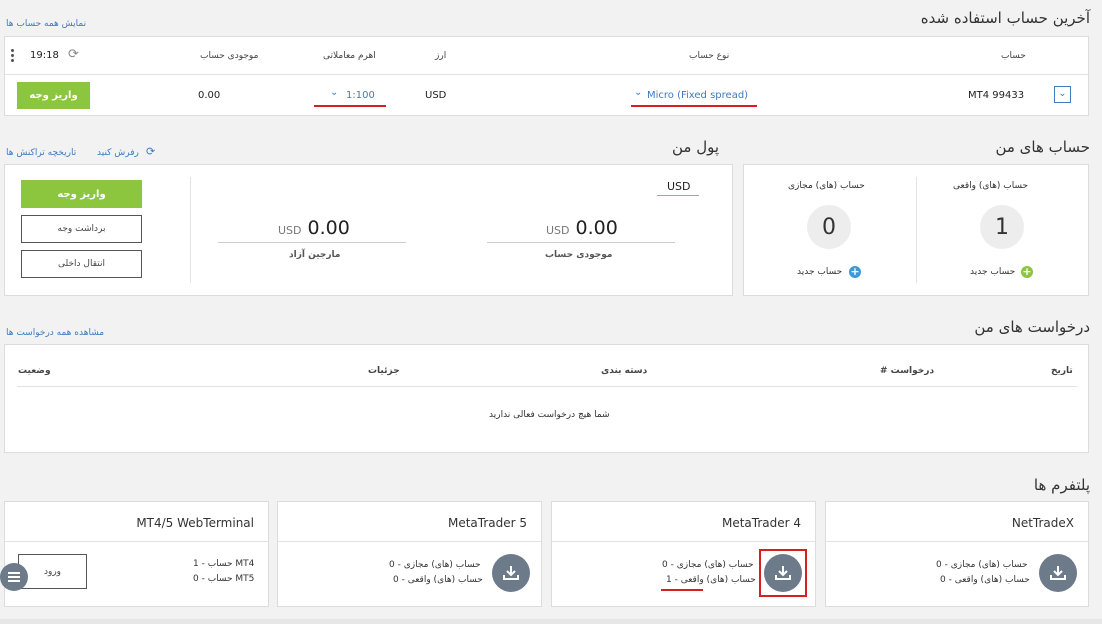  Describe the element at coordinates (682, 590) in the screenshot. I see `real-accounts-highlight-underline` at that location.